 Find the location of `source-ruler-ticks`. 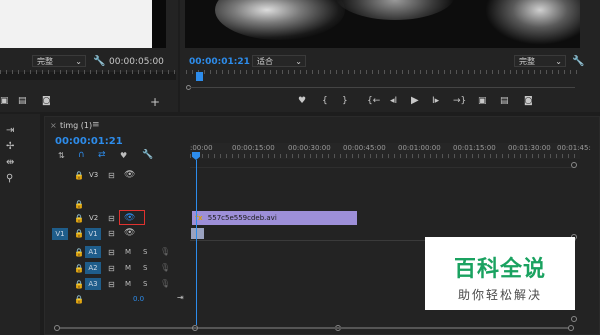

source-ruler-ticks is located at coordinates (88, 72).